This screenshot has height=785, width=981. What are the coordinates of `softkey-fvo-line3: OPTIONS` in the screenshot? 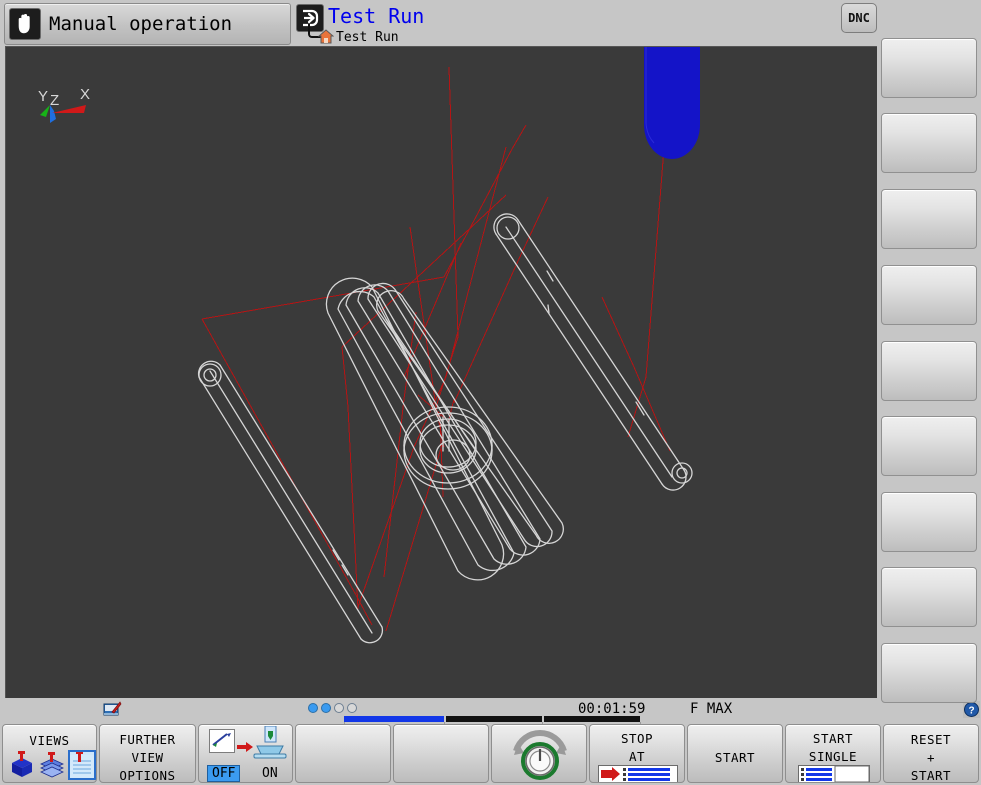 It's located at (147, 775).